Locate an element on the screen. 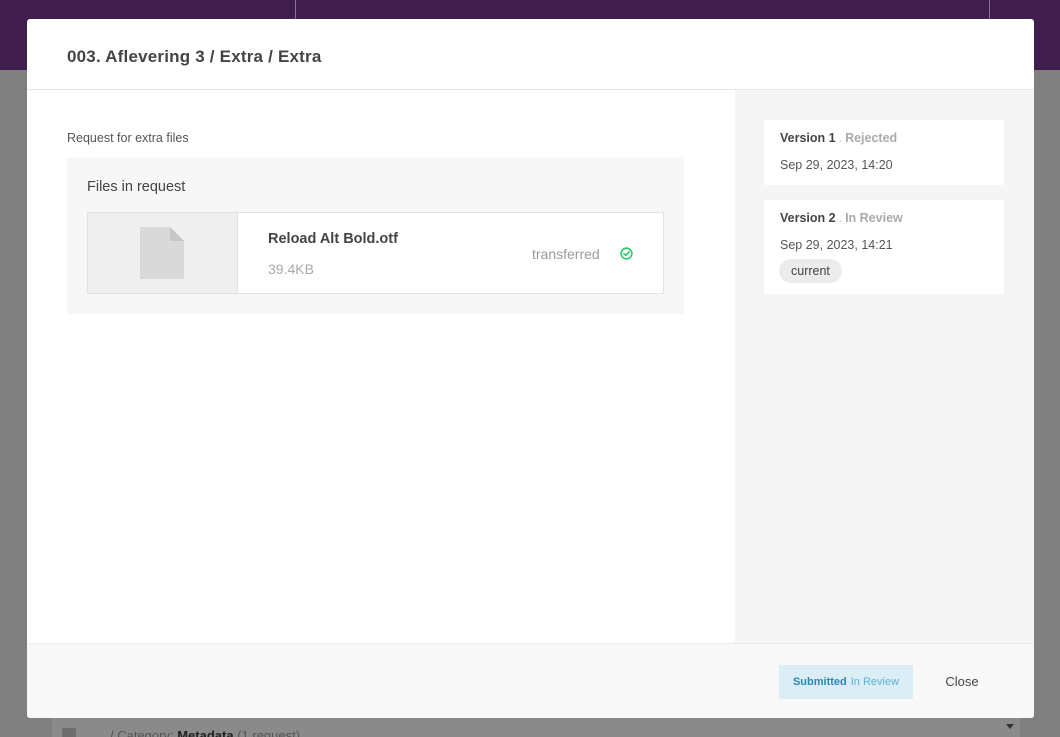  file-status: transferred is located at coordinates (566, 254).